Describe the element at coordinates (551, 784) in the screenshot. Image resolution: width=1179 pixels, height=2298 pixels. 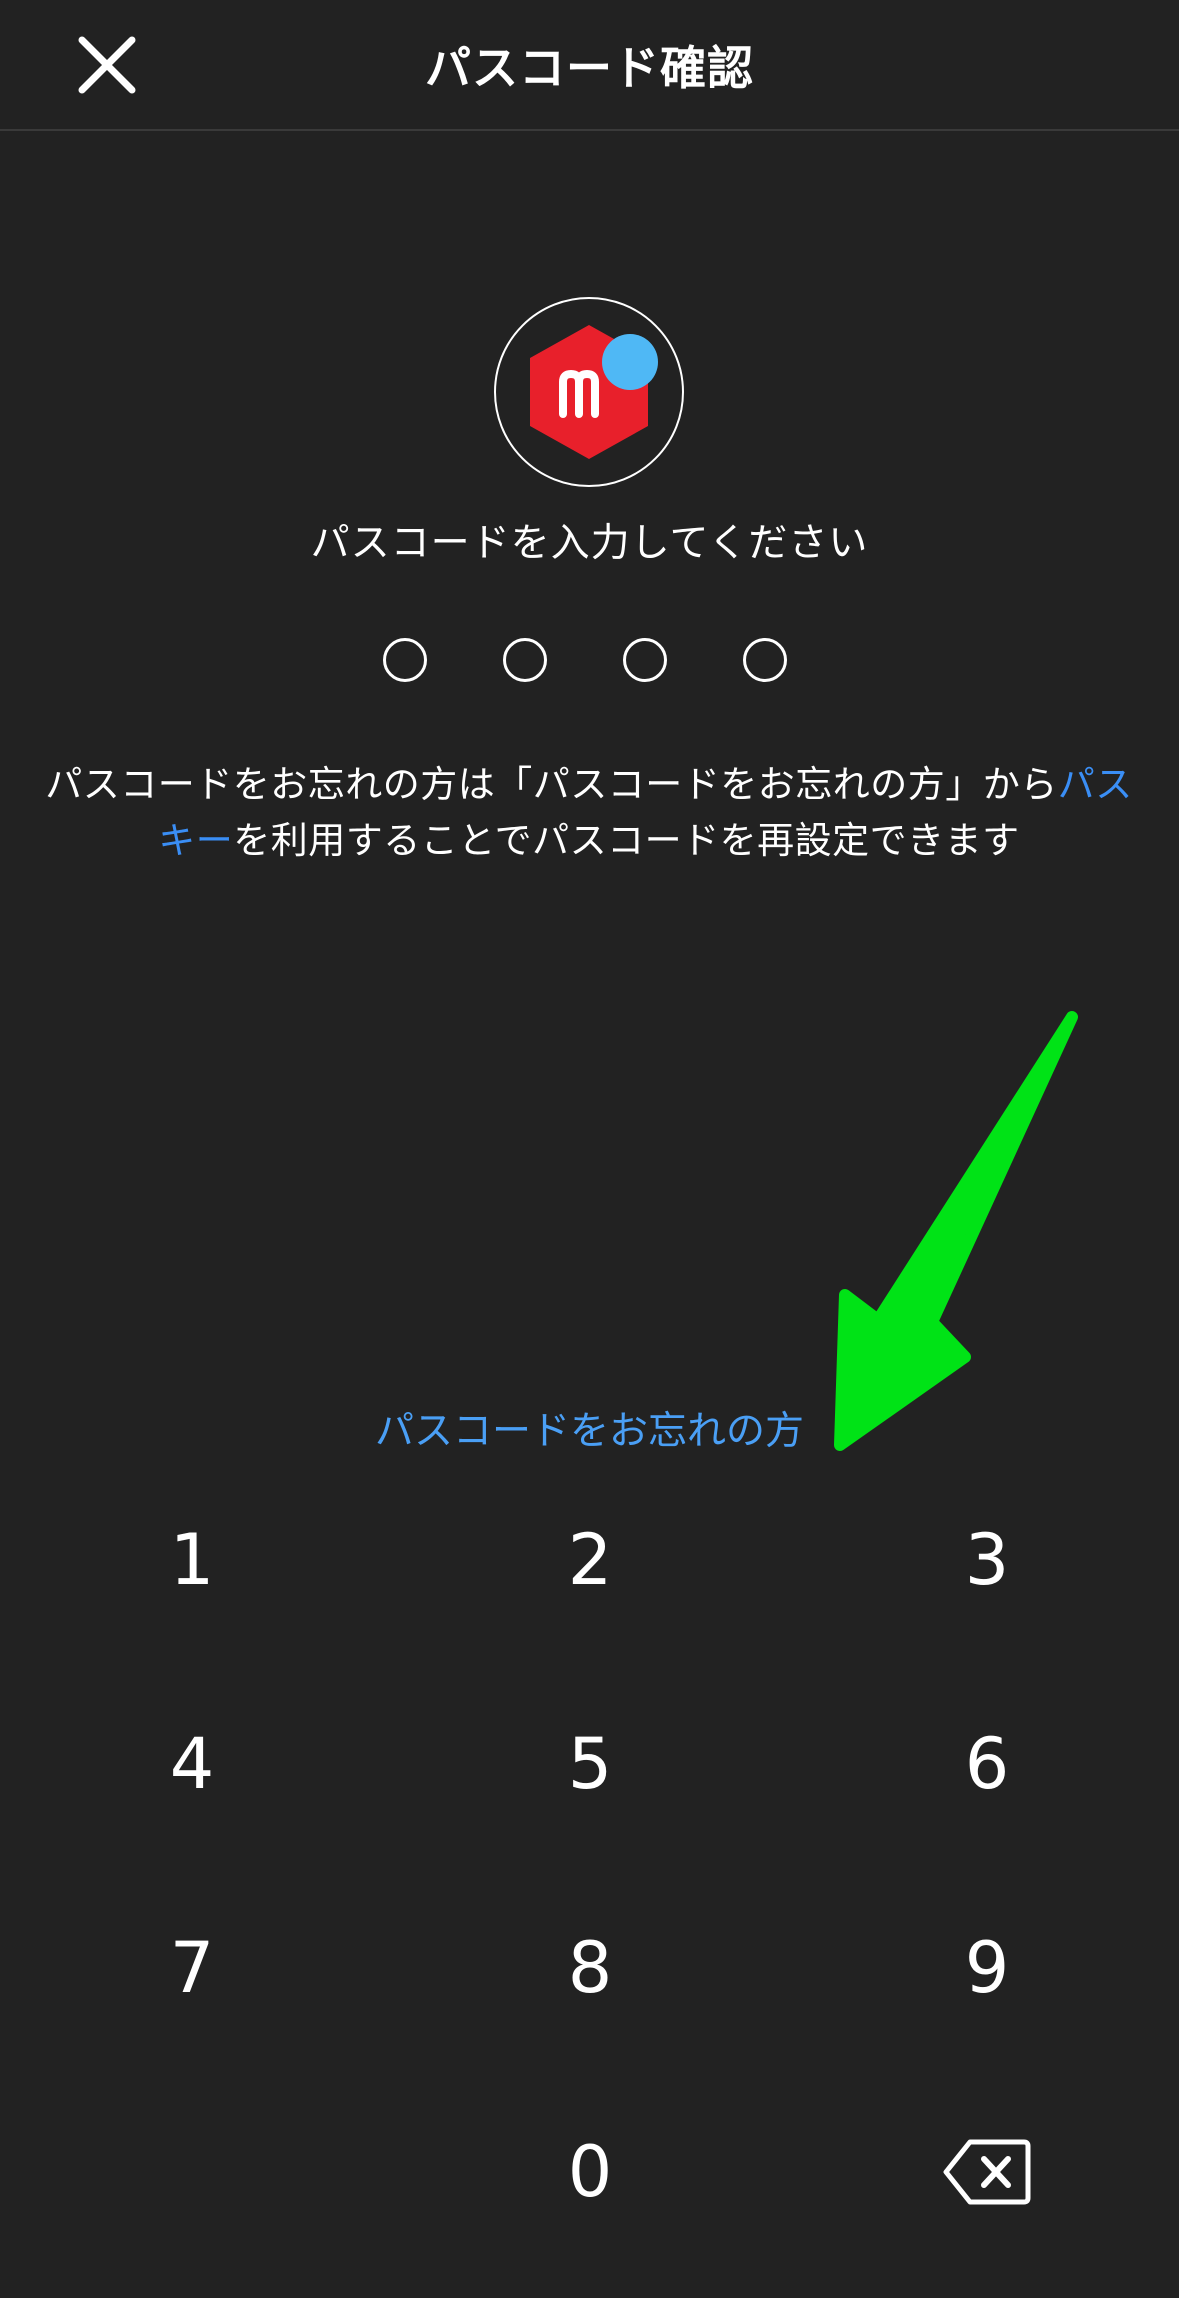
I see `info-text-before: パスコードをお忘れの方は「パスコードをお忘れの方」から` at that location.